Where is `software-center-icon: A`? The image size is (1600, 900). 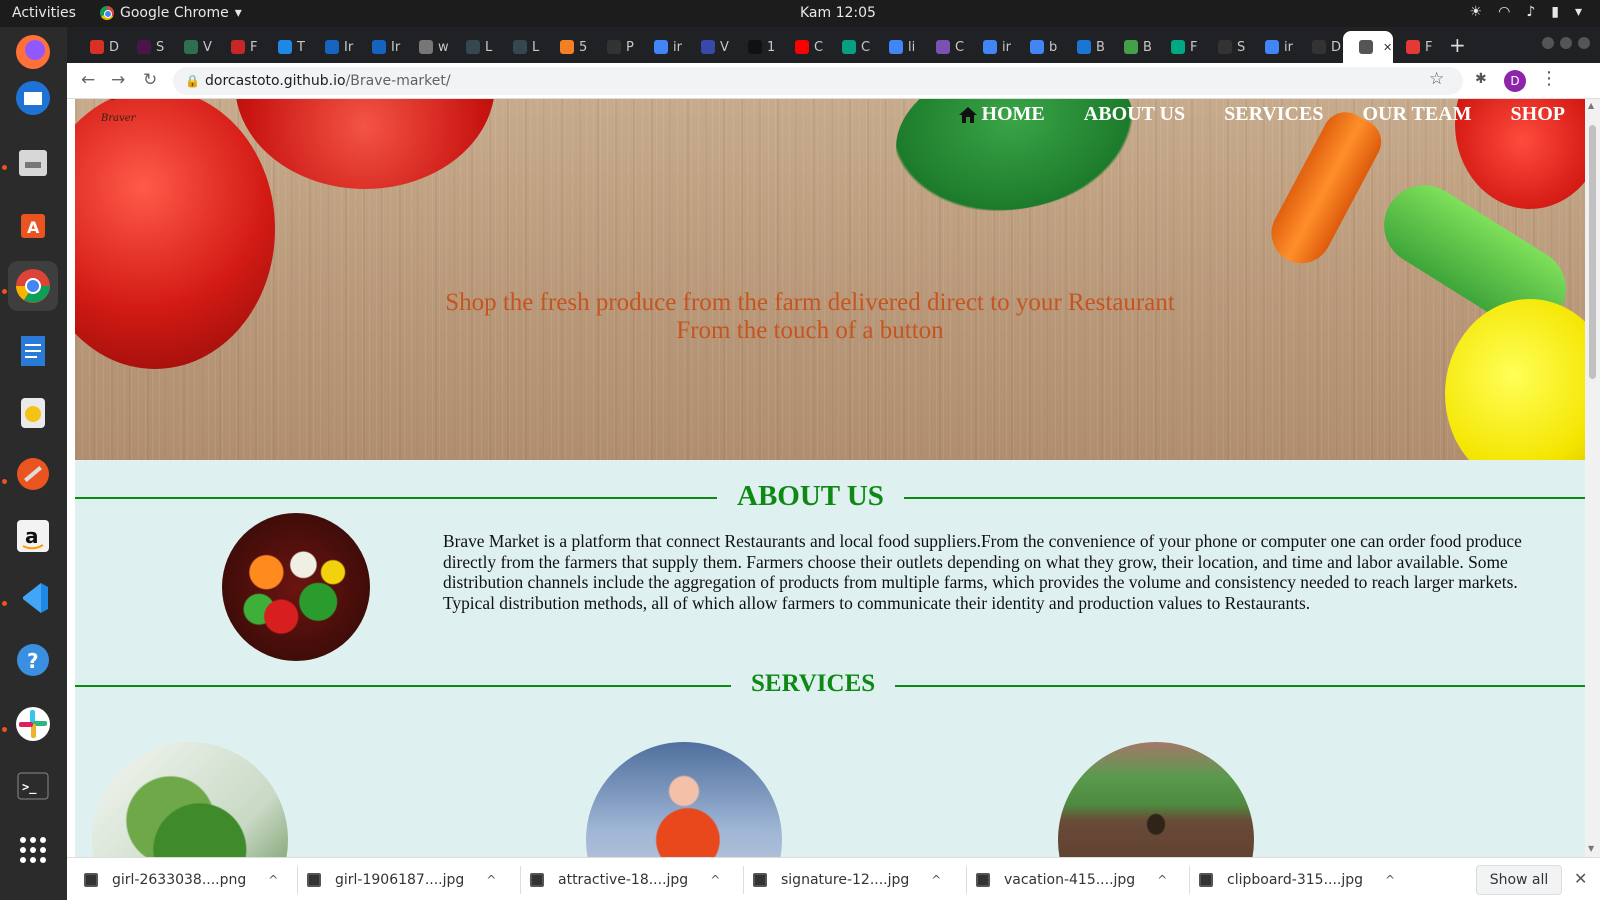 software-center-icon: A is located at coordinates (33, 224).